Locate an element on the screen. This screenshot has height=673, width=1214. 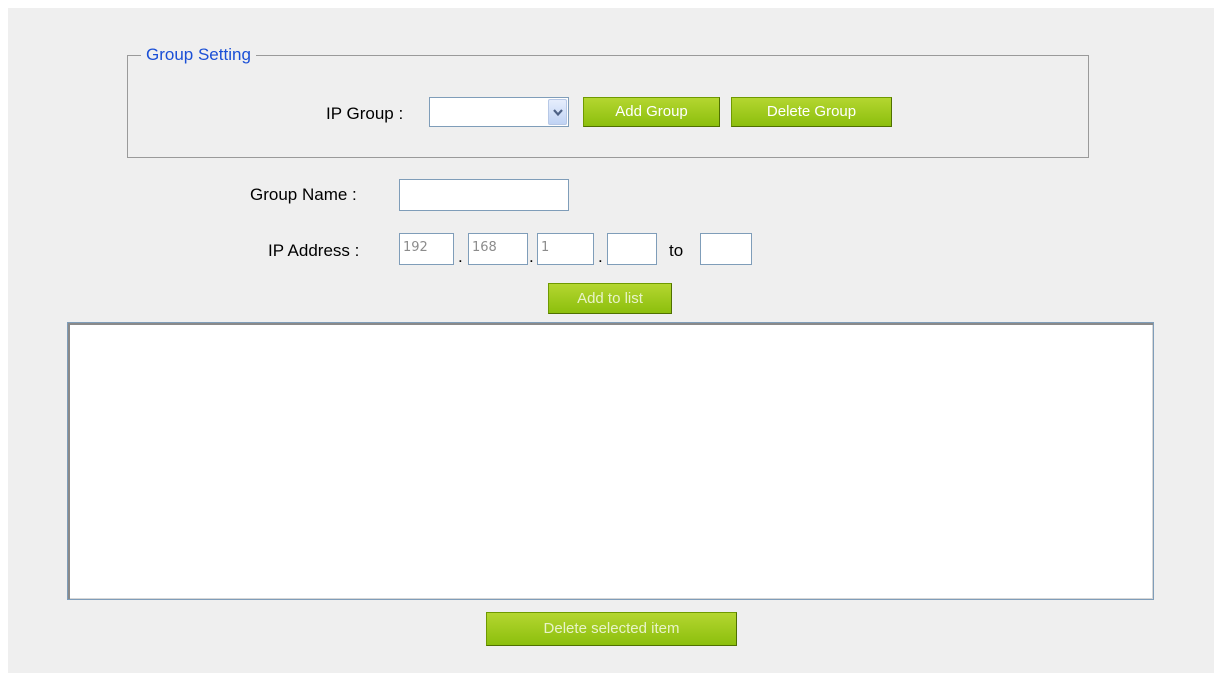
ip-octet-1-input: 192 is located at coordinates (426, 249).